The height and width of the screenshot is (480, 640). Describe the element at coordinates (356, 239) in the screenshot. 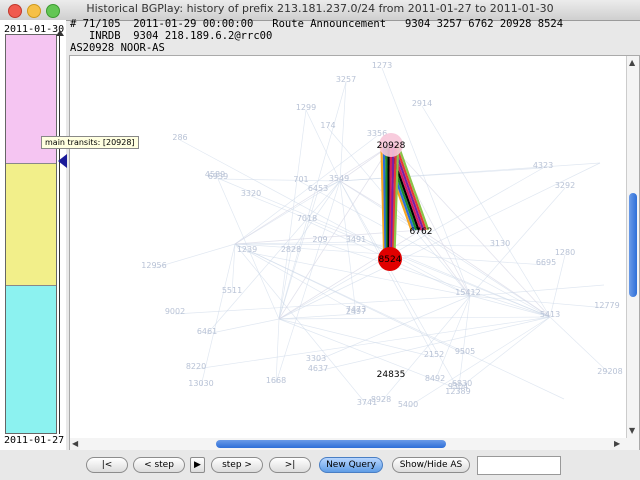

I see `faded-as-label: 3491` at that location.